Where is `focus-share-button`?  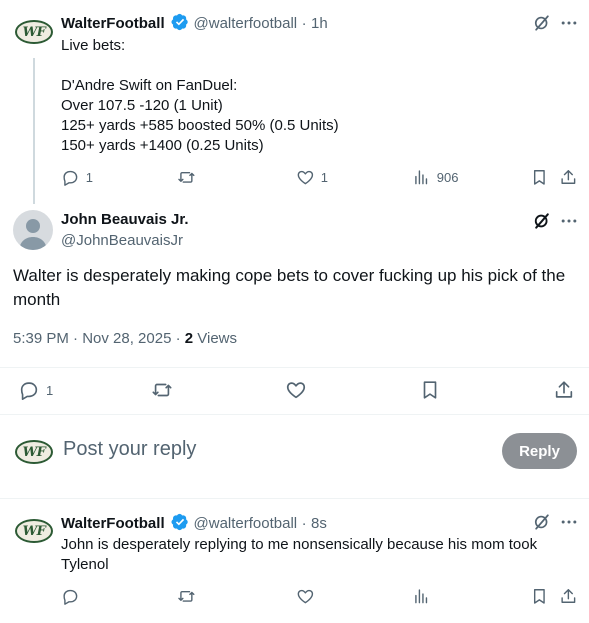 focus-share-button is located at coordinates (564, 390).